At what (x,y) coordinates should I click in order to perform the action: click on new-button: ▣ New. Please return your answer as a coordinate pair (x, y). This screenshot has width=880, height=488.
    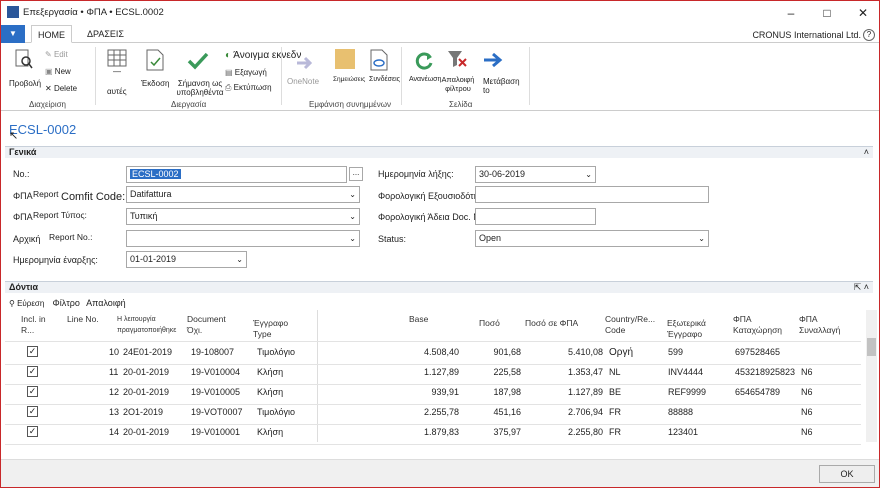
    Looking at the image, I should click on (58, 71).